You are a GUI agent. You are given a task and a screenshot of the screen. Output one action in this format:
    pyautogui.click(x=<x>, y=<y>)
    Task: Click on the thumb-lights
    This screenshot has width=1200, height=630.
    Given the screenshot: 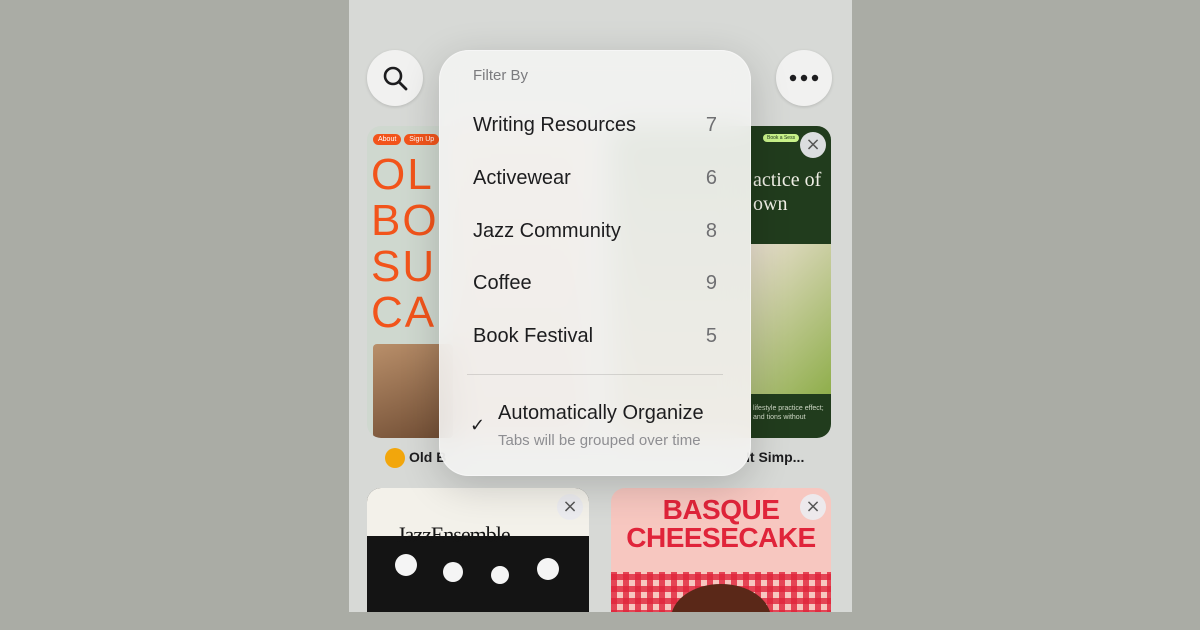 What is the action you would take?
    pyautogui.click(x=482, y=582)
    